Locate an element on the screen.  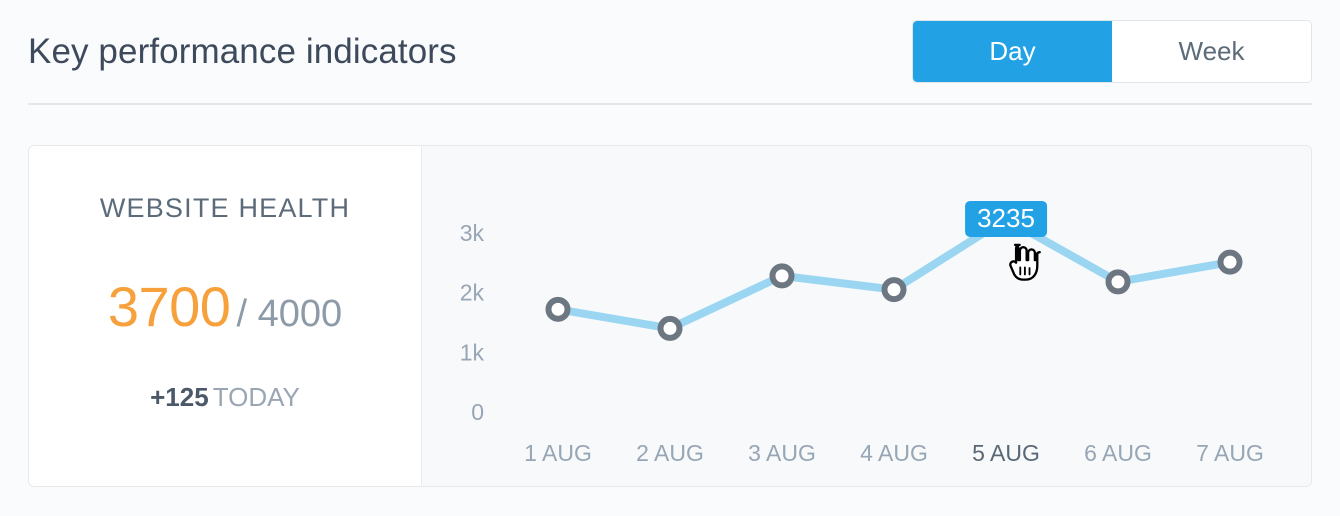
kpi-target-value: / 4000 is located at coordinates (289, 314).